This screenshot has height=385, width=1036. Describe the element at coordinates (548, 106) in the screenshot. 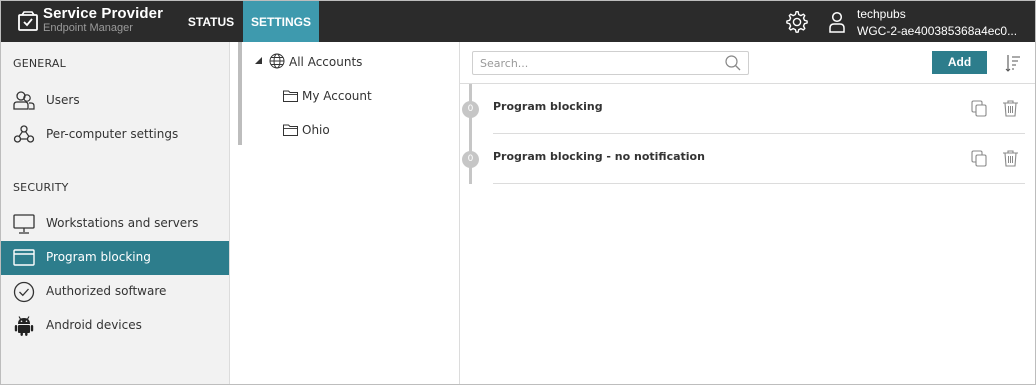

I see `policy-title: Program blocking` at that location.